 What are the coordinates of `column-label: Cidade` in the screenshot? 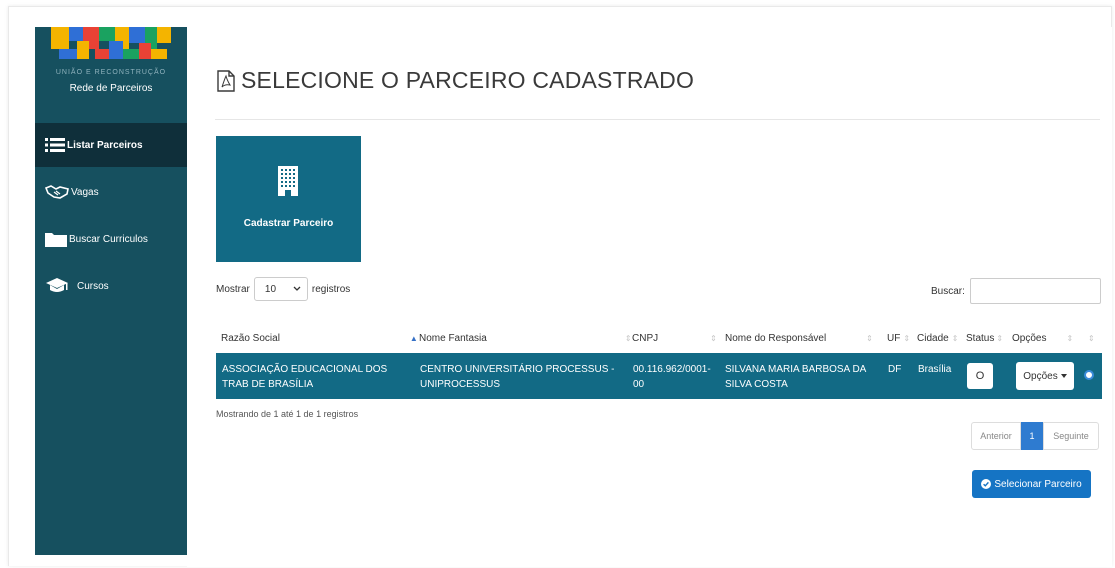 It's located at (933, 338).